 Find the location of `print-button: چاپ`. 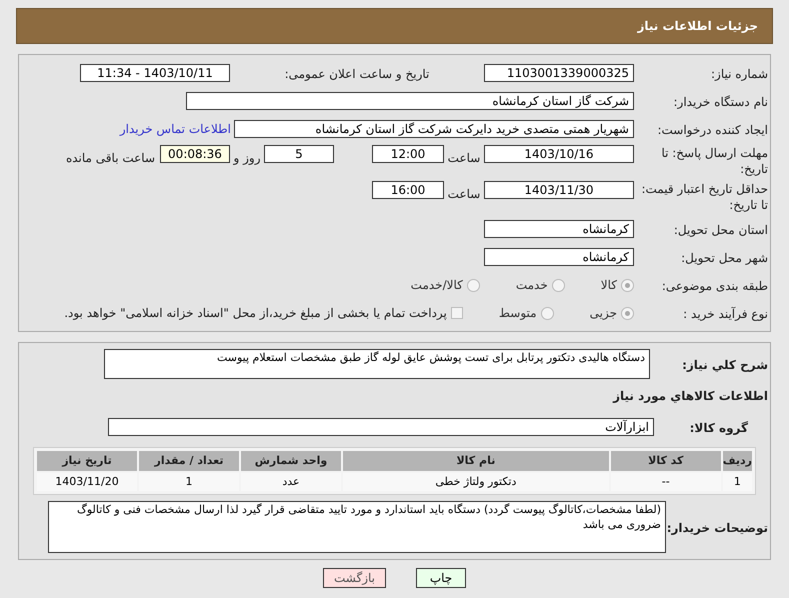

print-button: چاپ is located at coordinates (441, 578).